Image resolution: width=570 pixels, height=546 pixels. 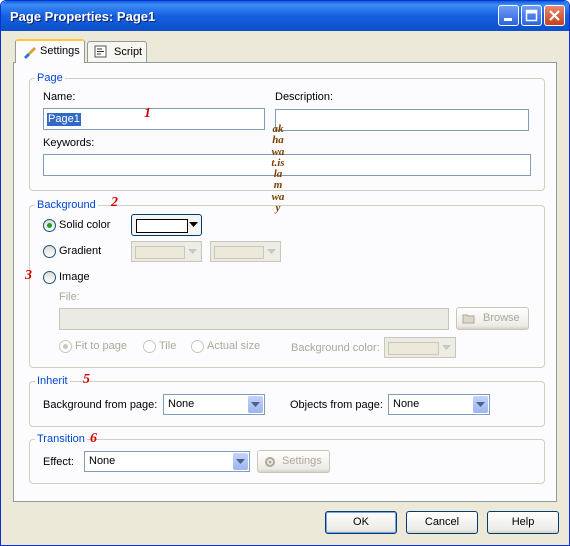 What do you see at coordinates (50, 78) in the screenshot?
I see `page-group-legend: Page` at bounding box center [50, 78].